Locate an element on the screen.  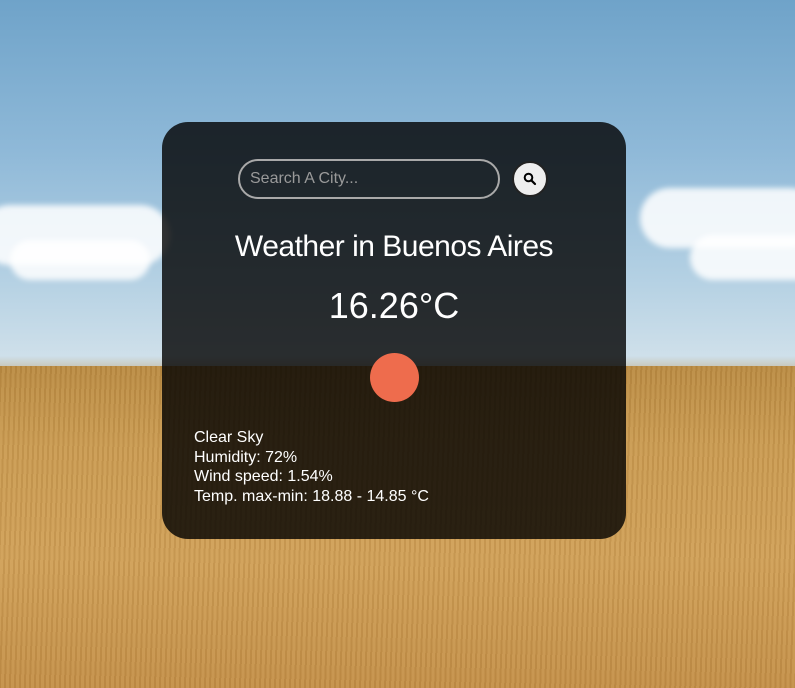
wind-speed: Wind speed: 1.54% is located at coordinates (263, 476).